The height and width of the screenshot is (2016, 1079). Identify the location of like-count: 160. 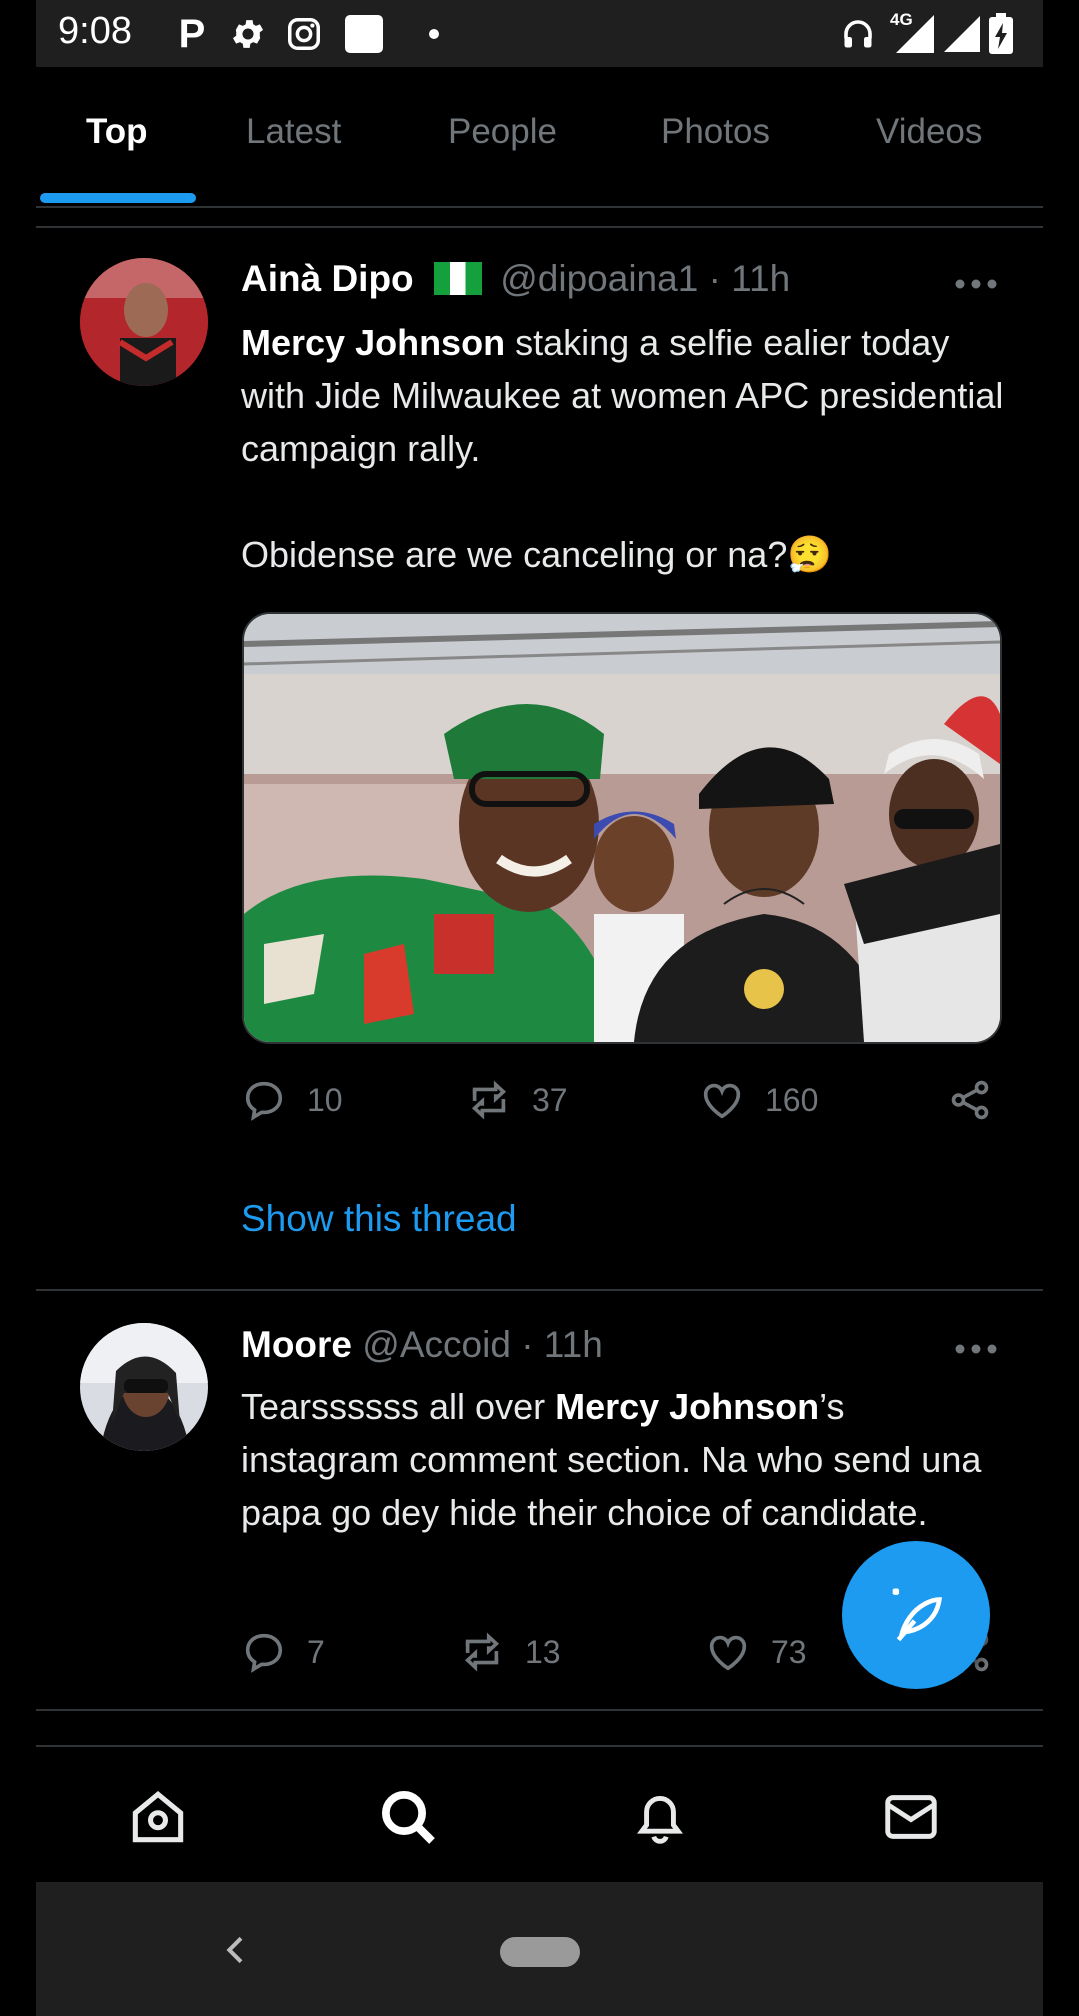
(792, 1099).